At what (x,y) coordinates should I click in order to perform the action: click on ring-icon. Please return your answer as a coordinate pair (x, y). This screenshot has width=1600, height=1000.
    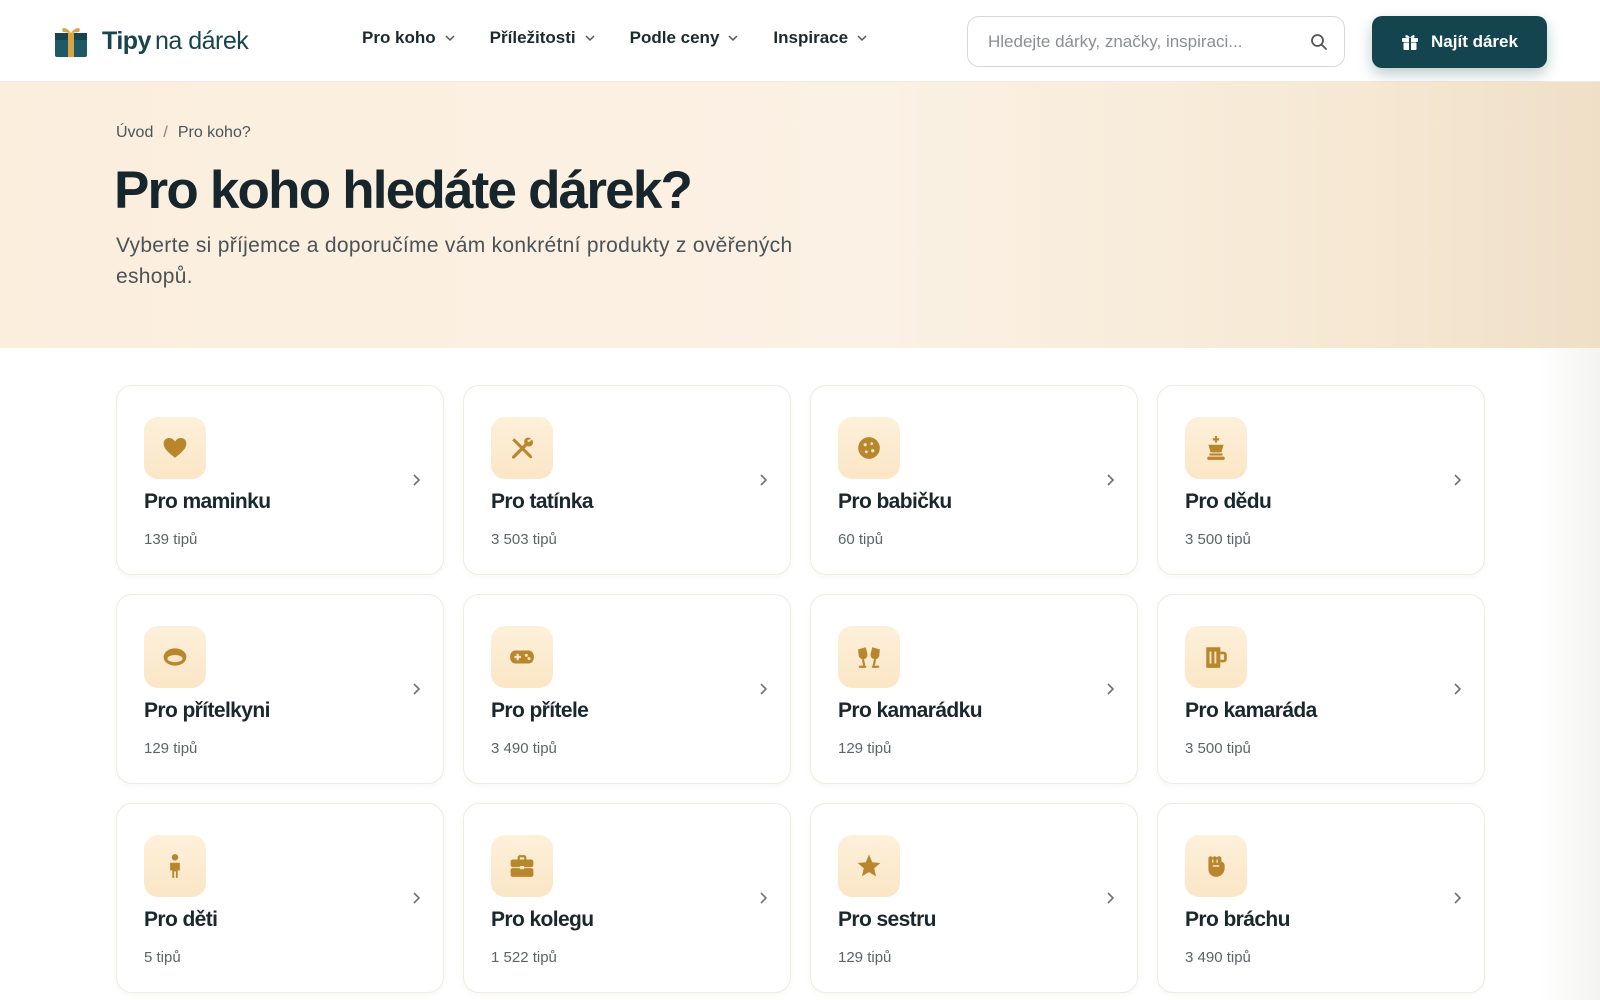
    Looking at the image, I should click on (175, 657).